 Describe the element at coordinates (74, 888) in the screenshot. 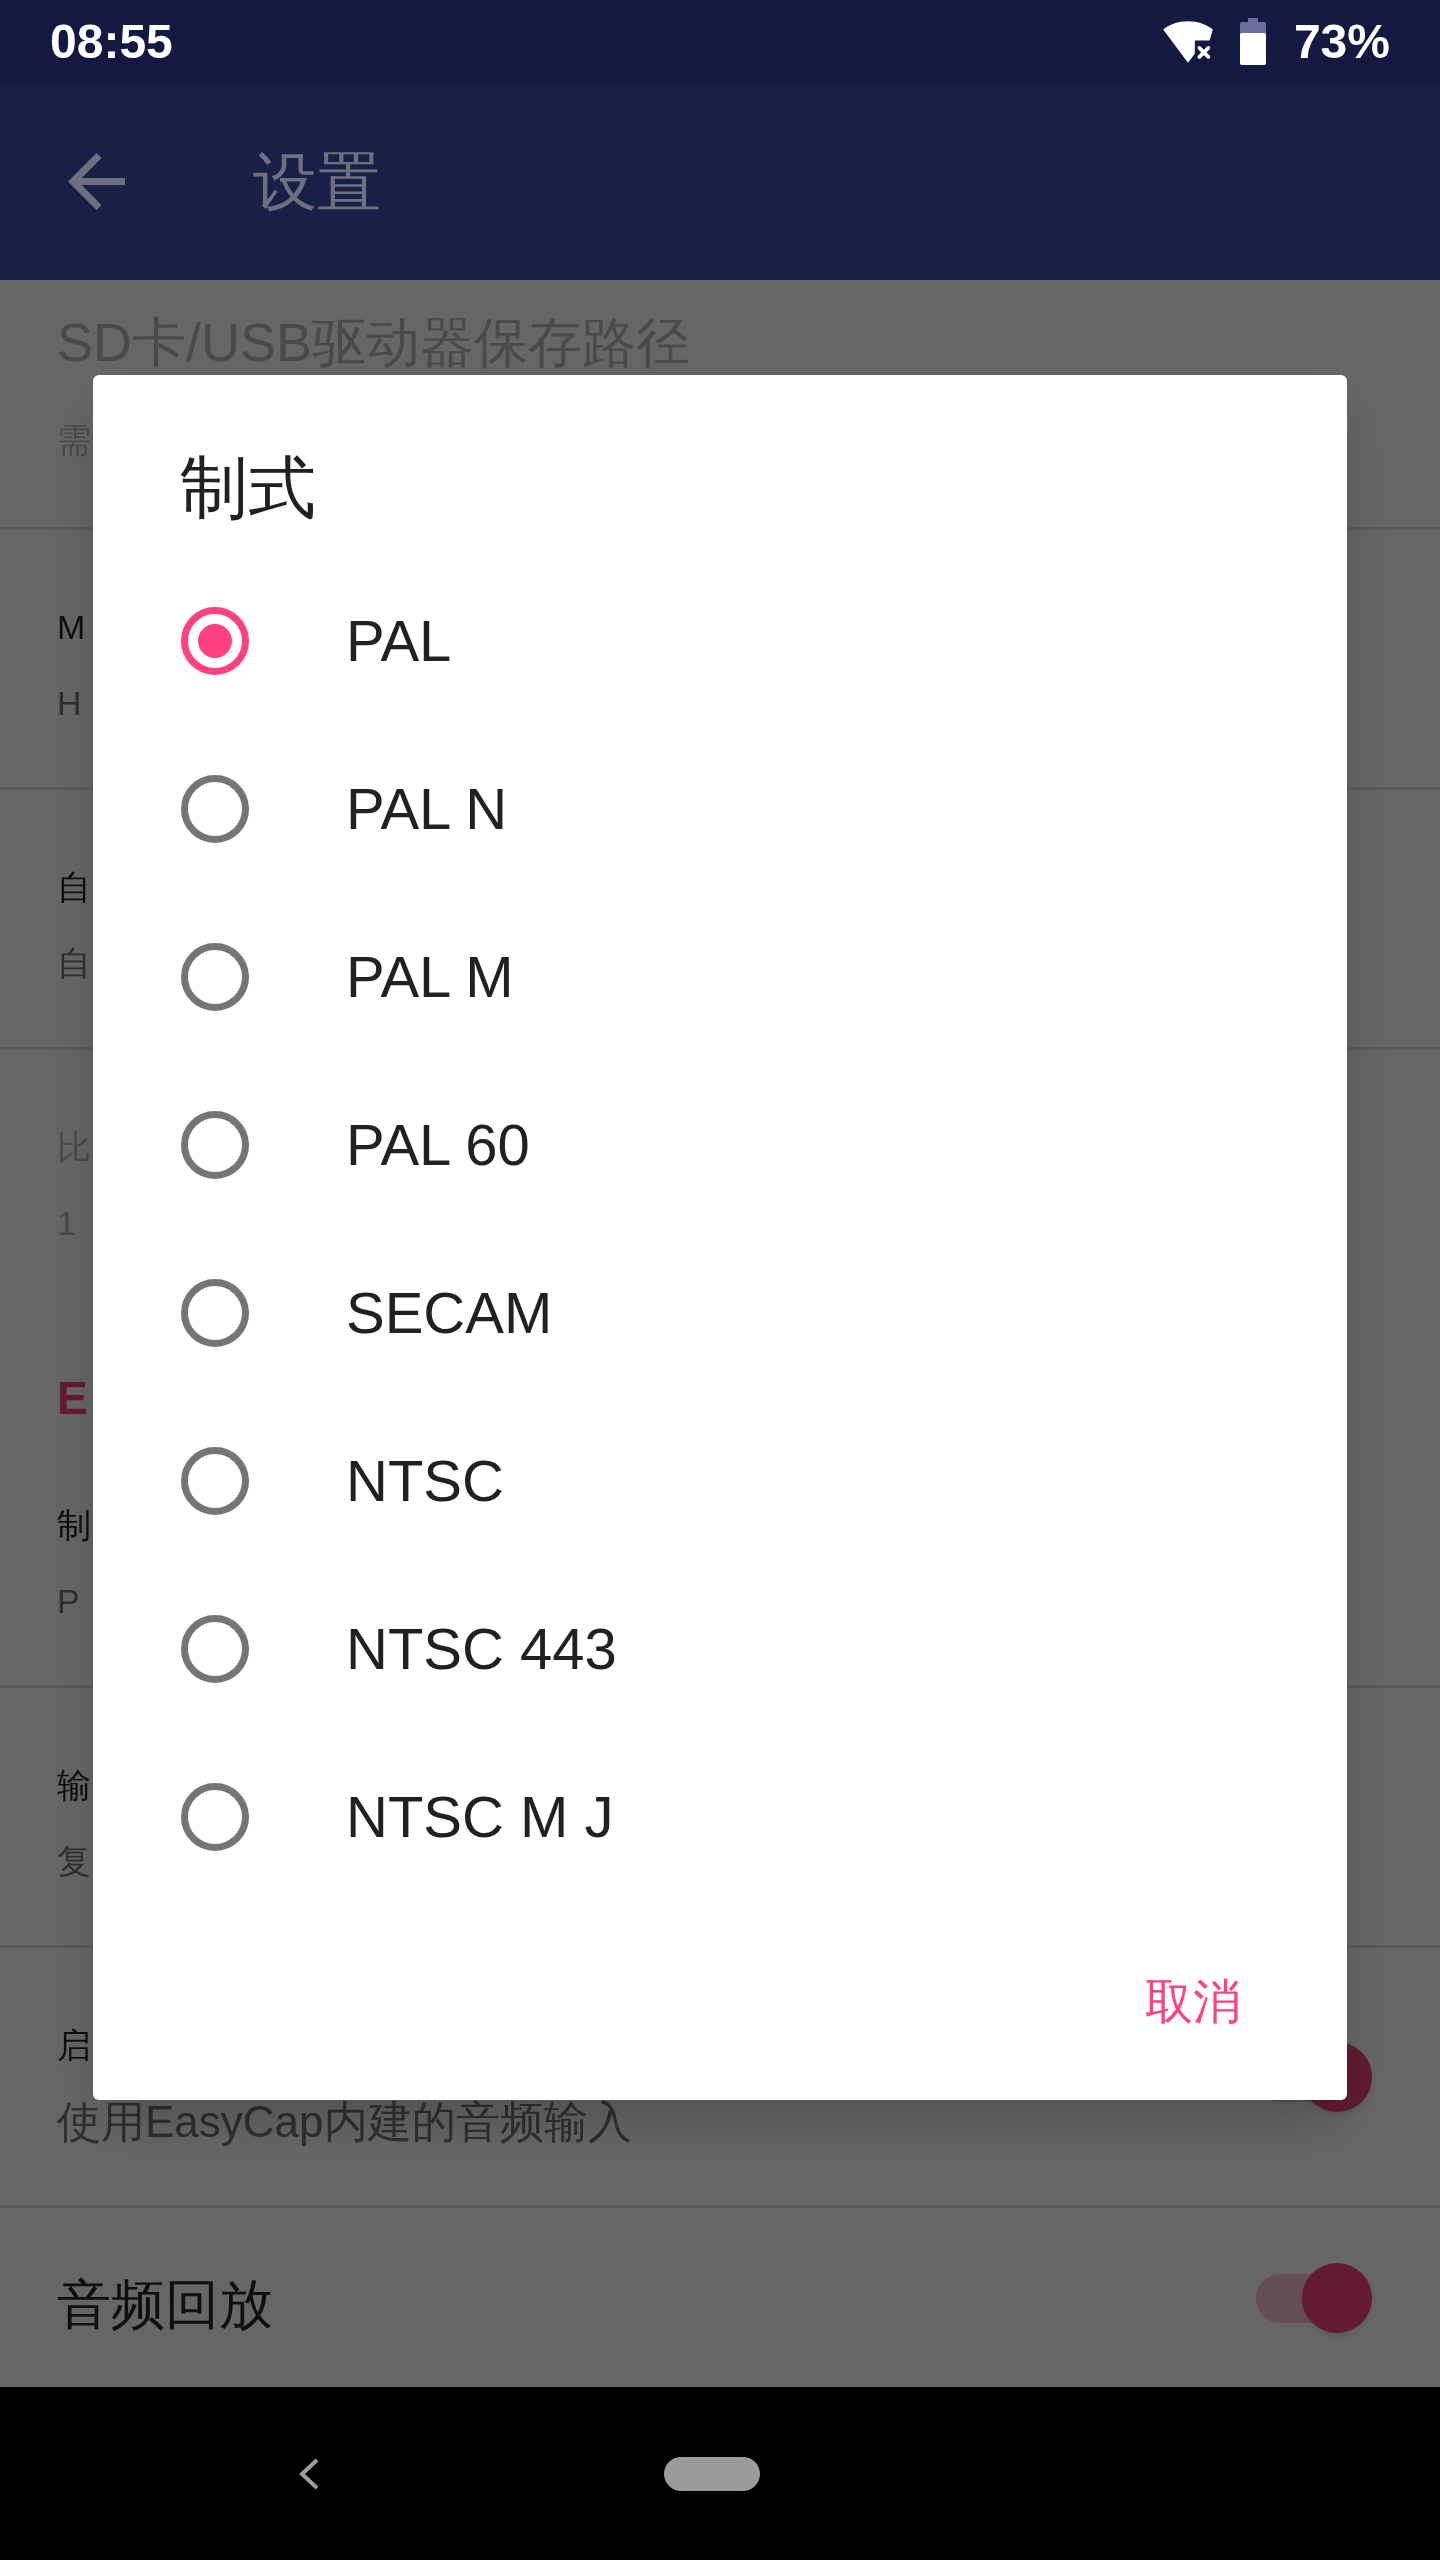

I see `setting-title: 自` at that location.